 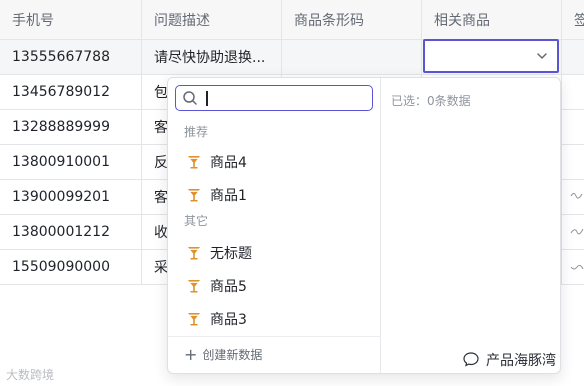 I want to click on option-label: 商品4, so click(x=228, y=163).